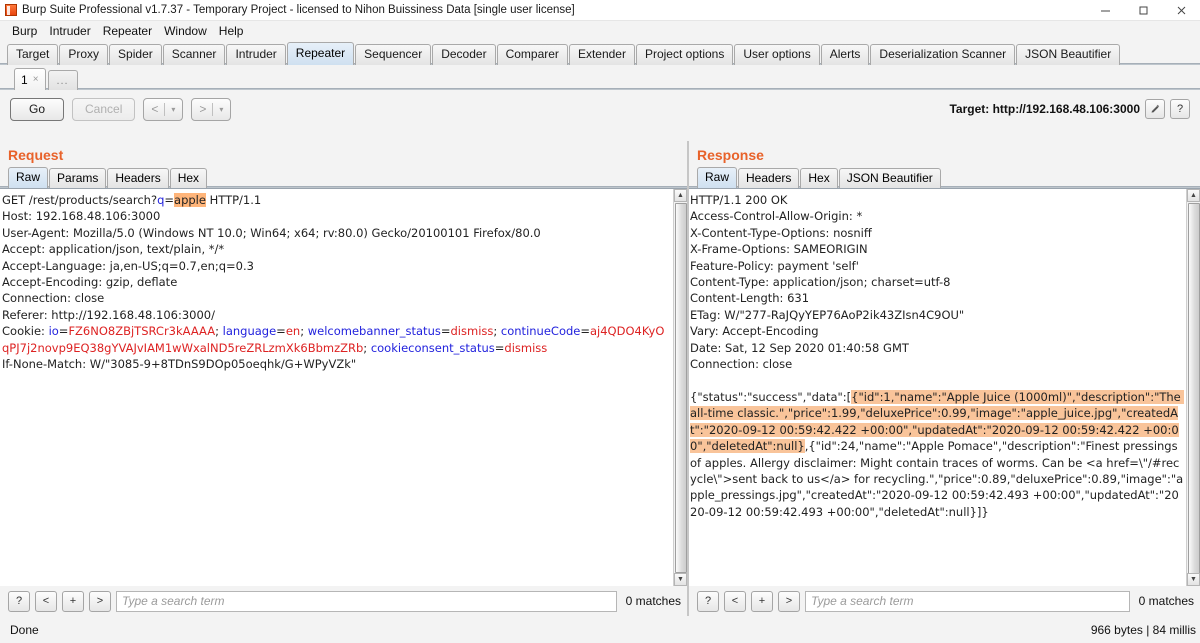  What do you see at coordinates (540, 331) in the screenshot?
I see `request-text-segment: continueCode` at bounding box center [540, 331].